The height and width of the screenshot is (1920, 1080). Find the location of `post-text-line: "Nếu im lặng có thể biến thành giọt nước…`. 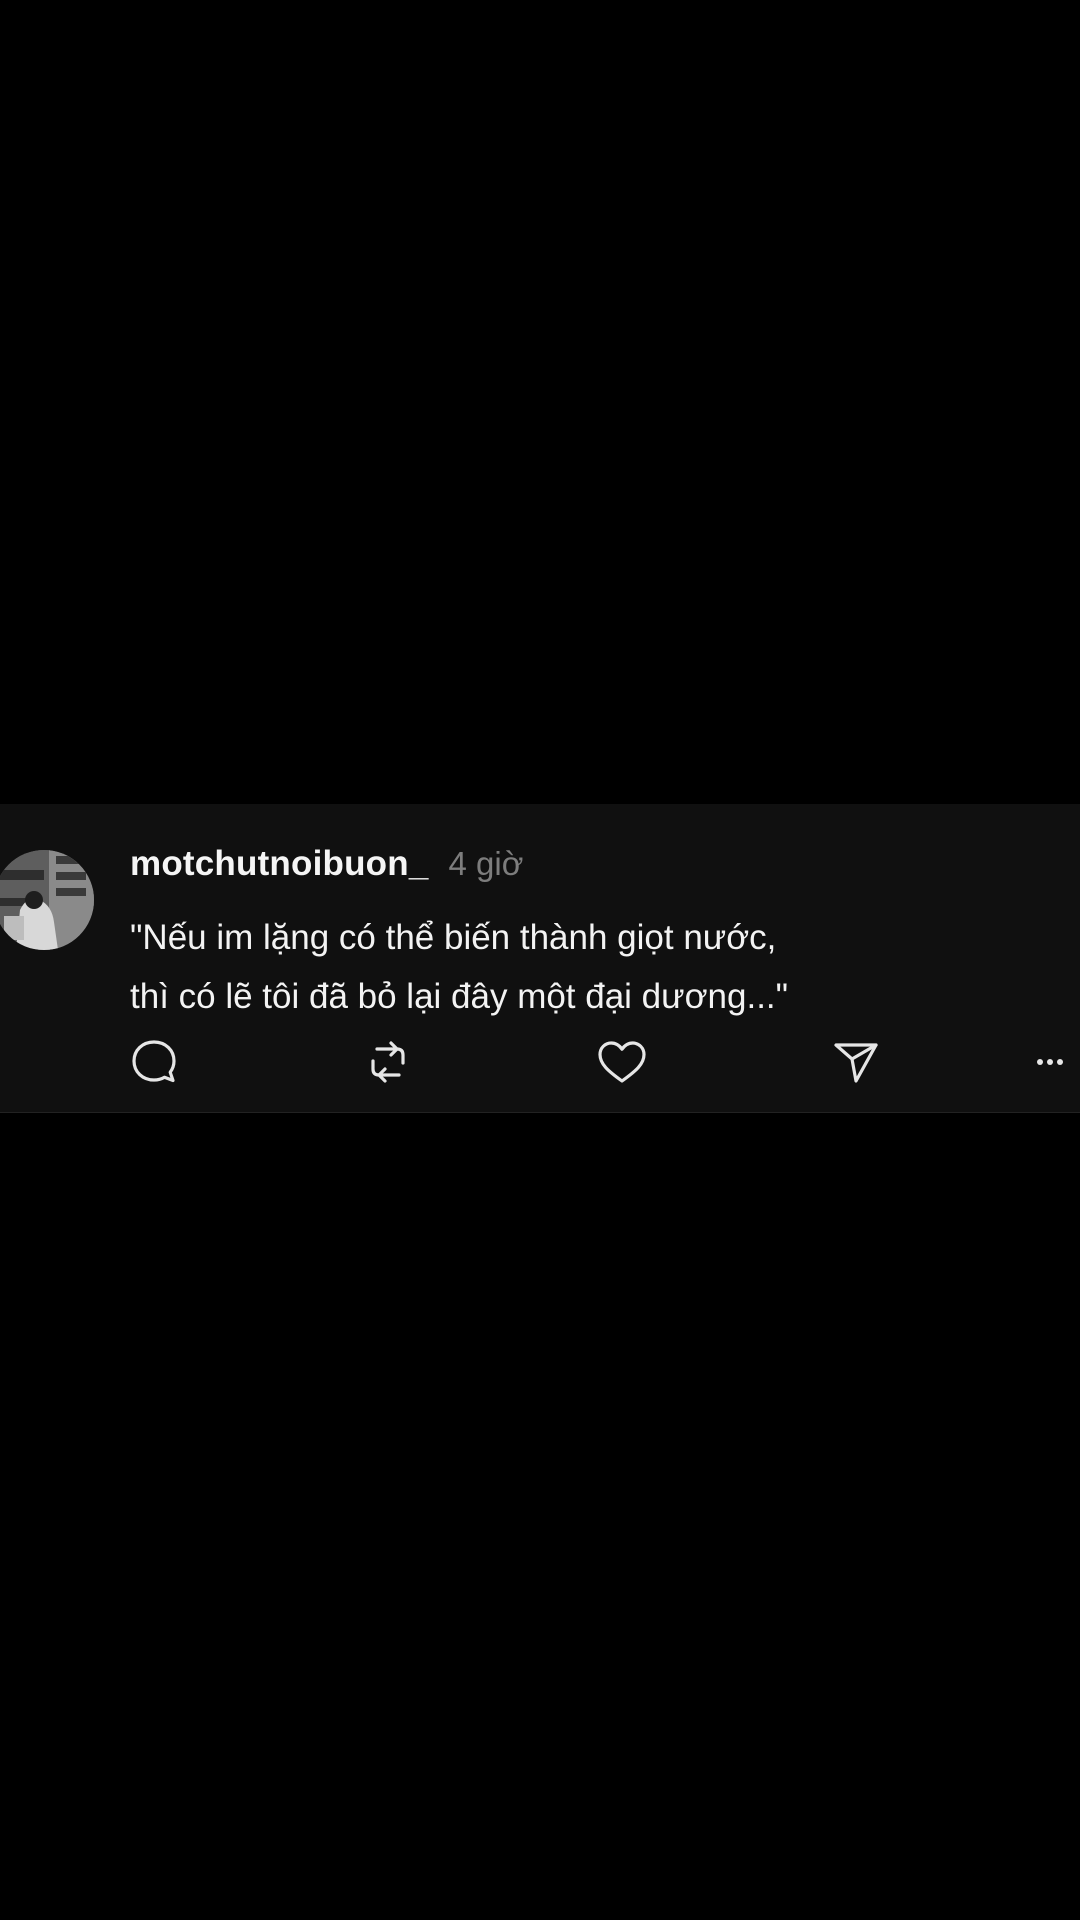

post-text-line: "Nếu im lặng có thể biến thành giọt nước… is located at coordinates (453, 937).